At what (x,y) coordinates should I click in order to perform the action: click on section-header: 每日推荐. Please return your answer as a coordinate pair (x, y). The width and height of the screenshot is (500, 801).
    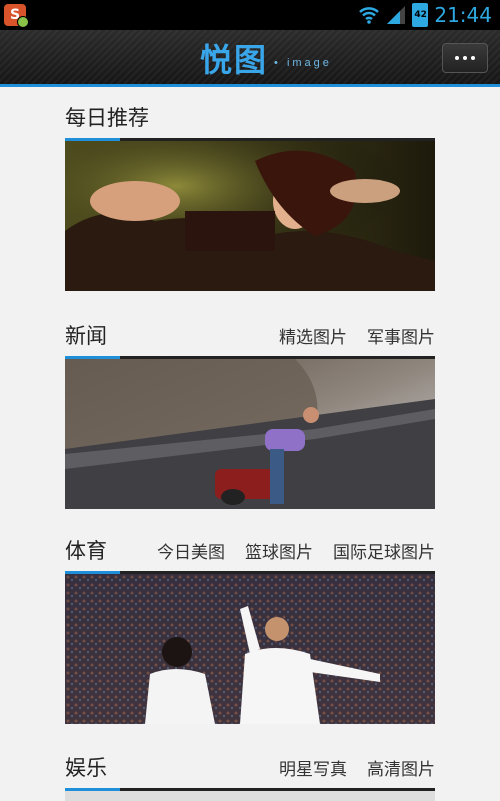
    Looking at the image, I should click on (250, 118).